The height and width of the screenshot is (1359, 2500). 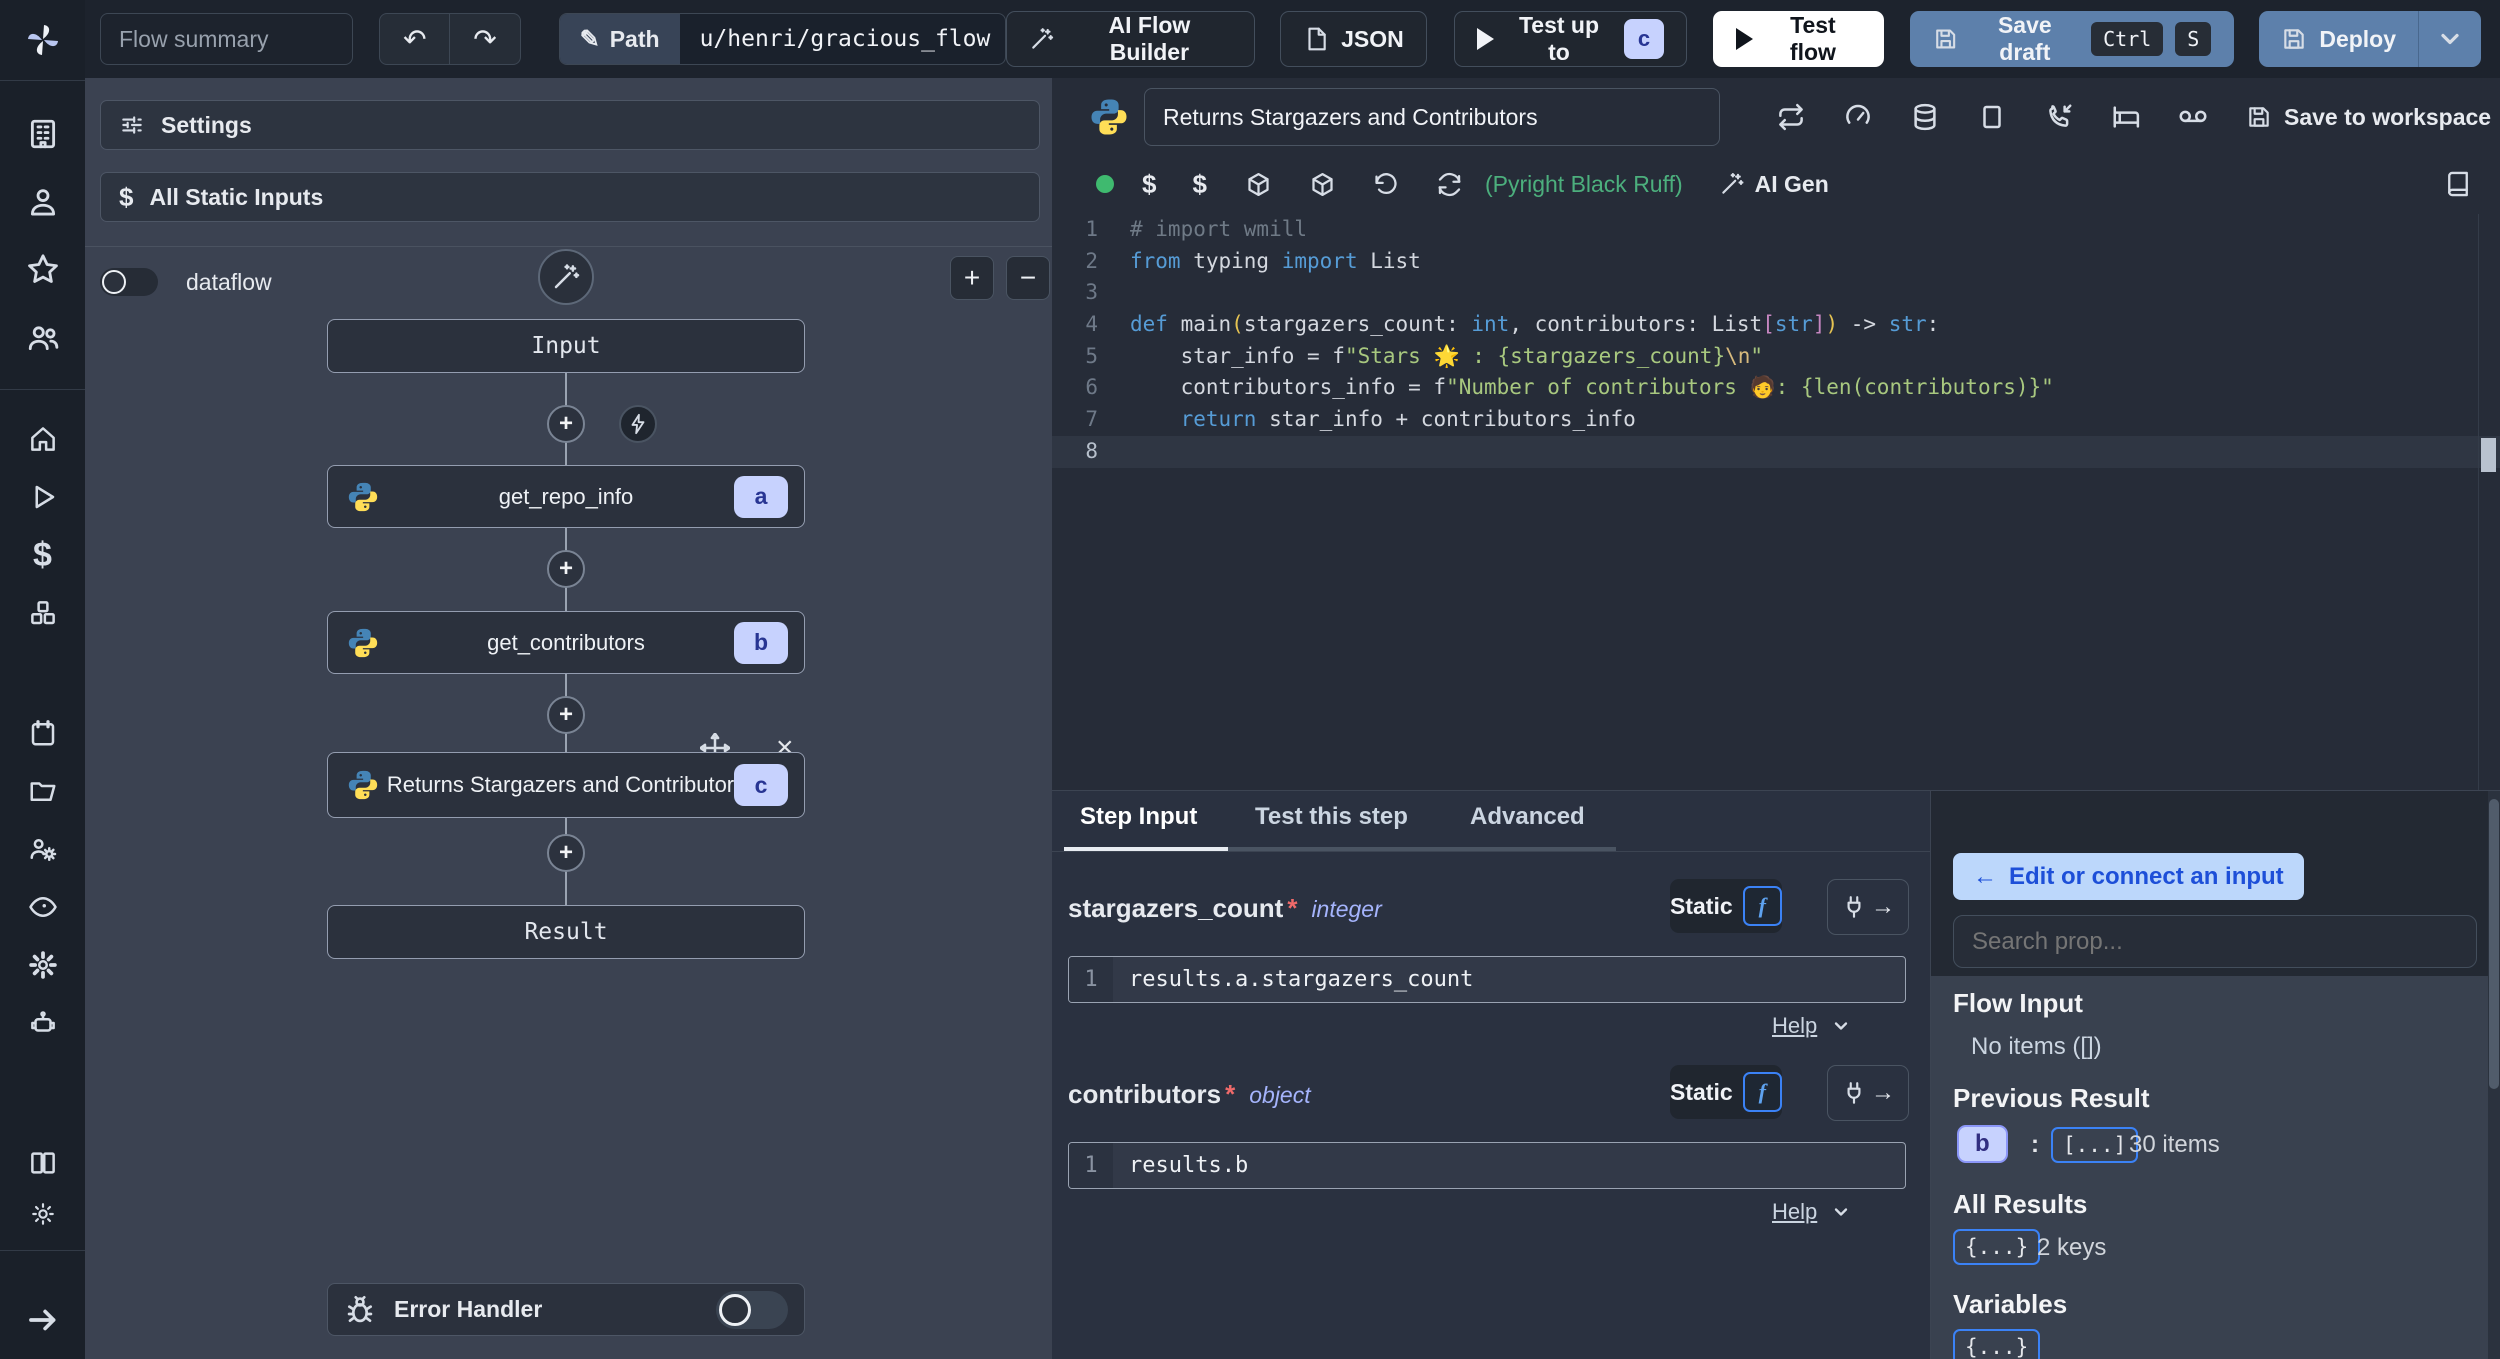 What do you see at coordinates (1570, 39) in the screenshot?
I see `test-up-to-button: Test up to c` at bounding box center [1570, 39].